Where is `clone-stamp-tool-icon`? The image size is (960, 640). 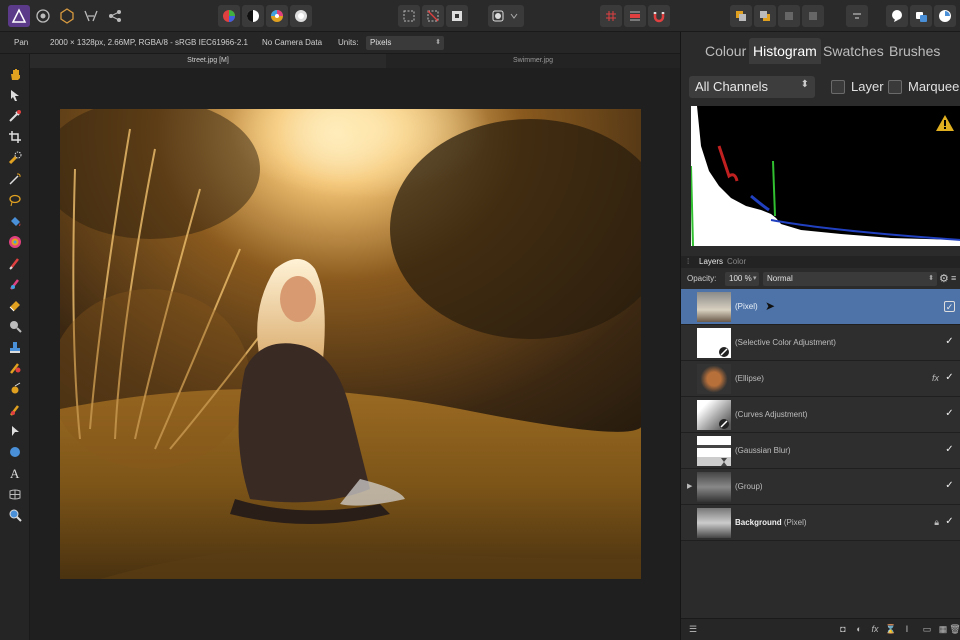
clone-stamp-tool-icon is located at coordinates (15, 347).